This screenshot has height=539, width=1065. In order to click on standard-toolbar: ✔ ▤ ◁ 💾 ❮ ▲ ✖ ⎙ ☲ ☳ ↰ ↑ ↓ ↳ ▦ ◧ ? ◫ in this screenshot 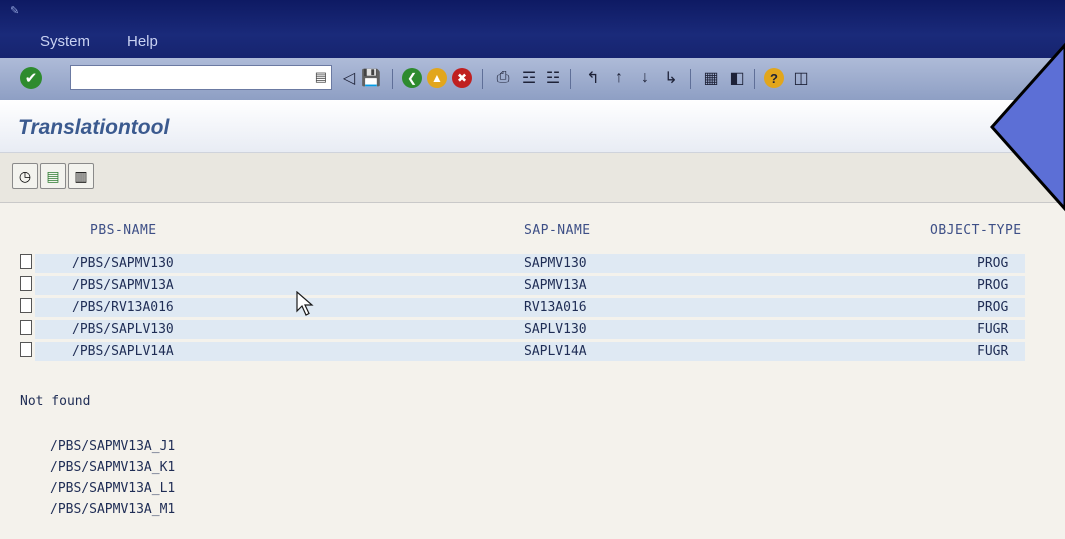, I will do `click(532, 79)`.